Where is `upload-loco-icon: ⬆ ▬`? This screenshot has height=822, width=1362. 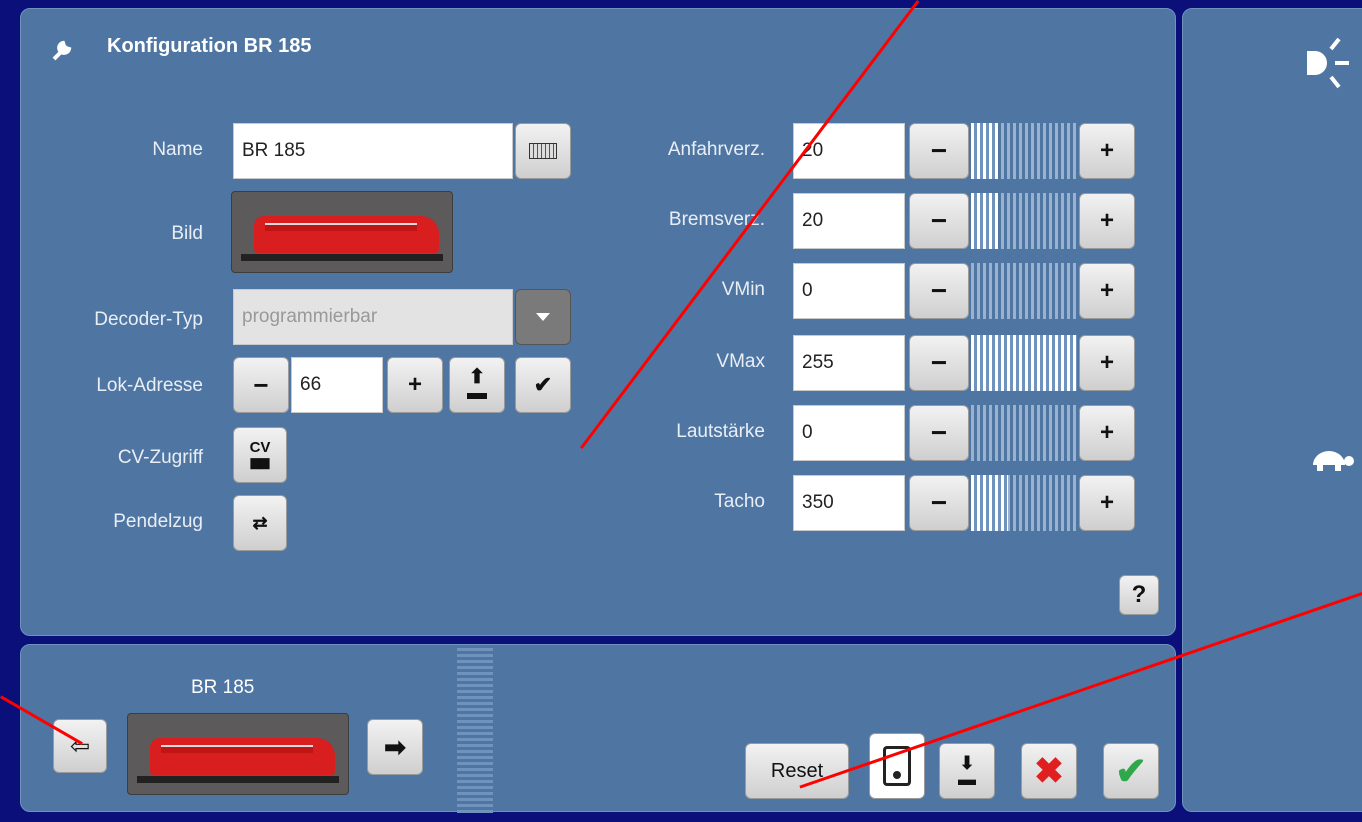
upload-loco-icon: ⬆ ▬ is located at coordinates (477, 385).